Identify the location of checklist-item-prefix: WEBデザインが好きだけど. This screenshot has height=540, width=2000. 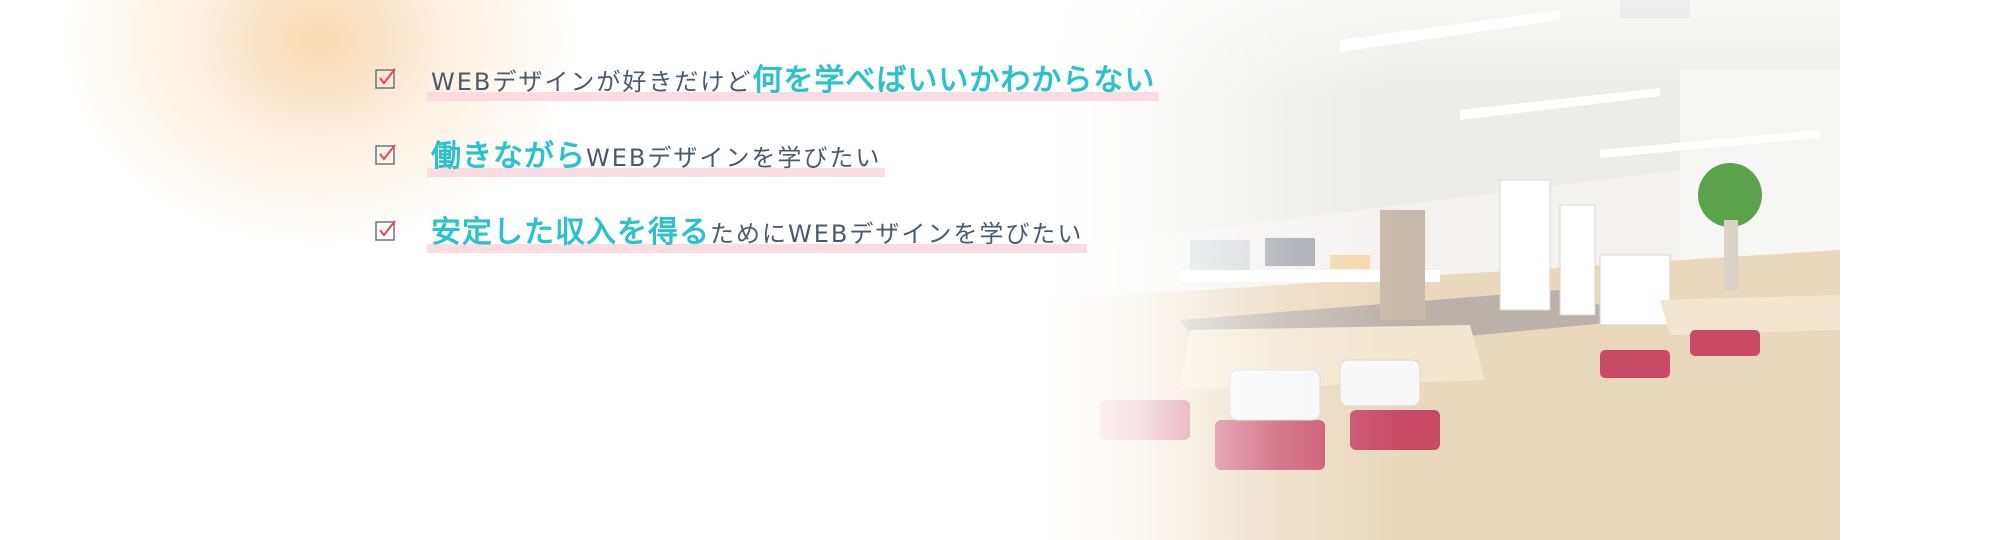
(592, 82).